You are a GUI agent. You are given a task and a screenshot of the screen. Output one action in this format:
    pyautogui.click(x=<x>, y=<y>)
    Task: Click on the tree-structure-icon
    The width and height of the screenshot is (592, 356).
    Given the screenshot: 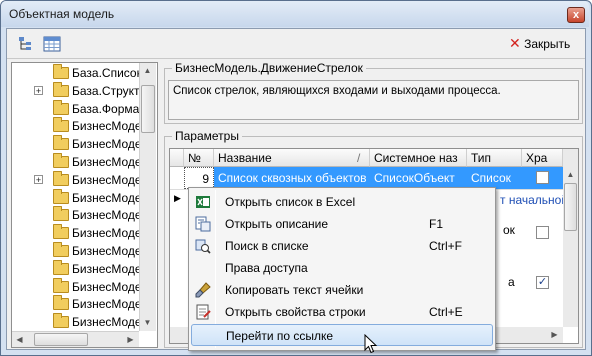 What is the action you would take?
    pyautogui.click(x=26, y=44)
    